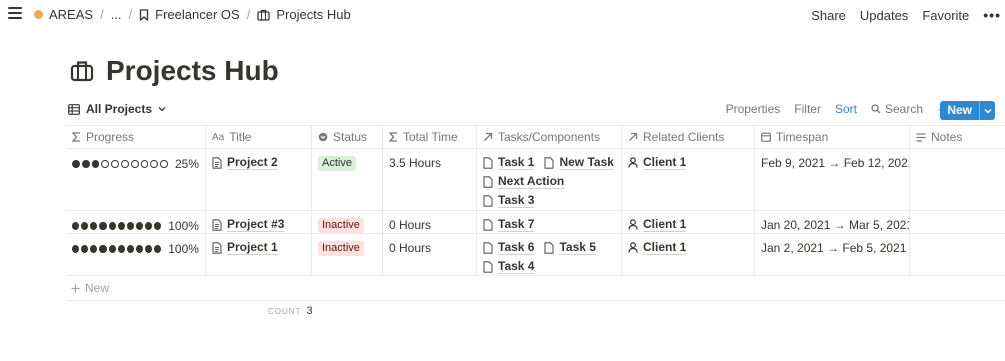 This screenshot has width=1005, height=361. What do you see at coordinates (549, 137) in the screenshot?
I see `column-header-tasks: Tasks/Components` at bounding box center [549, 137].